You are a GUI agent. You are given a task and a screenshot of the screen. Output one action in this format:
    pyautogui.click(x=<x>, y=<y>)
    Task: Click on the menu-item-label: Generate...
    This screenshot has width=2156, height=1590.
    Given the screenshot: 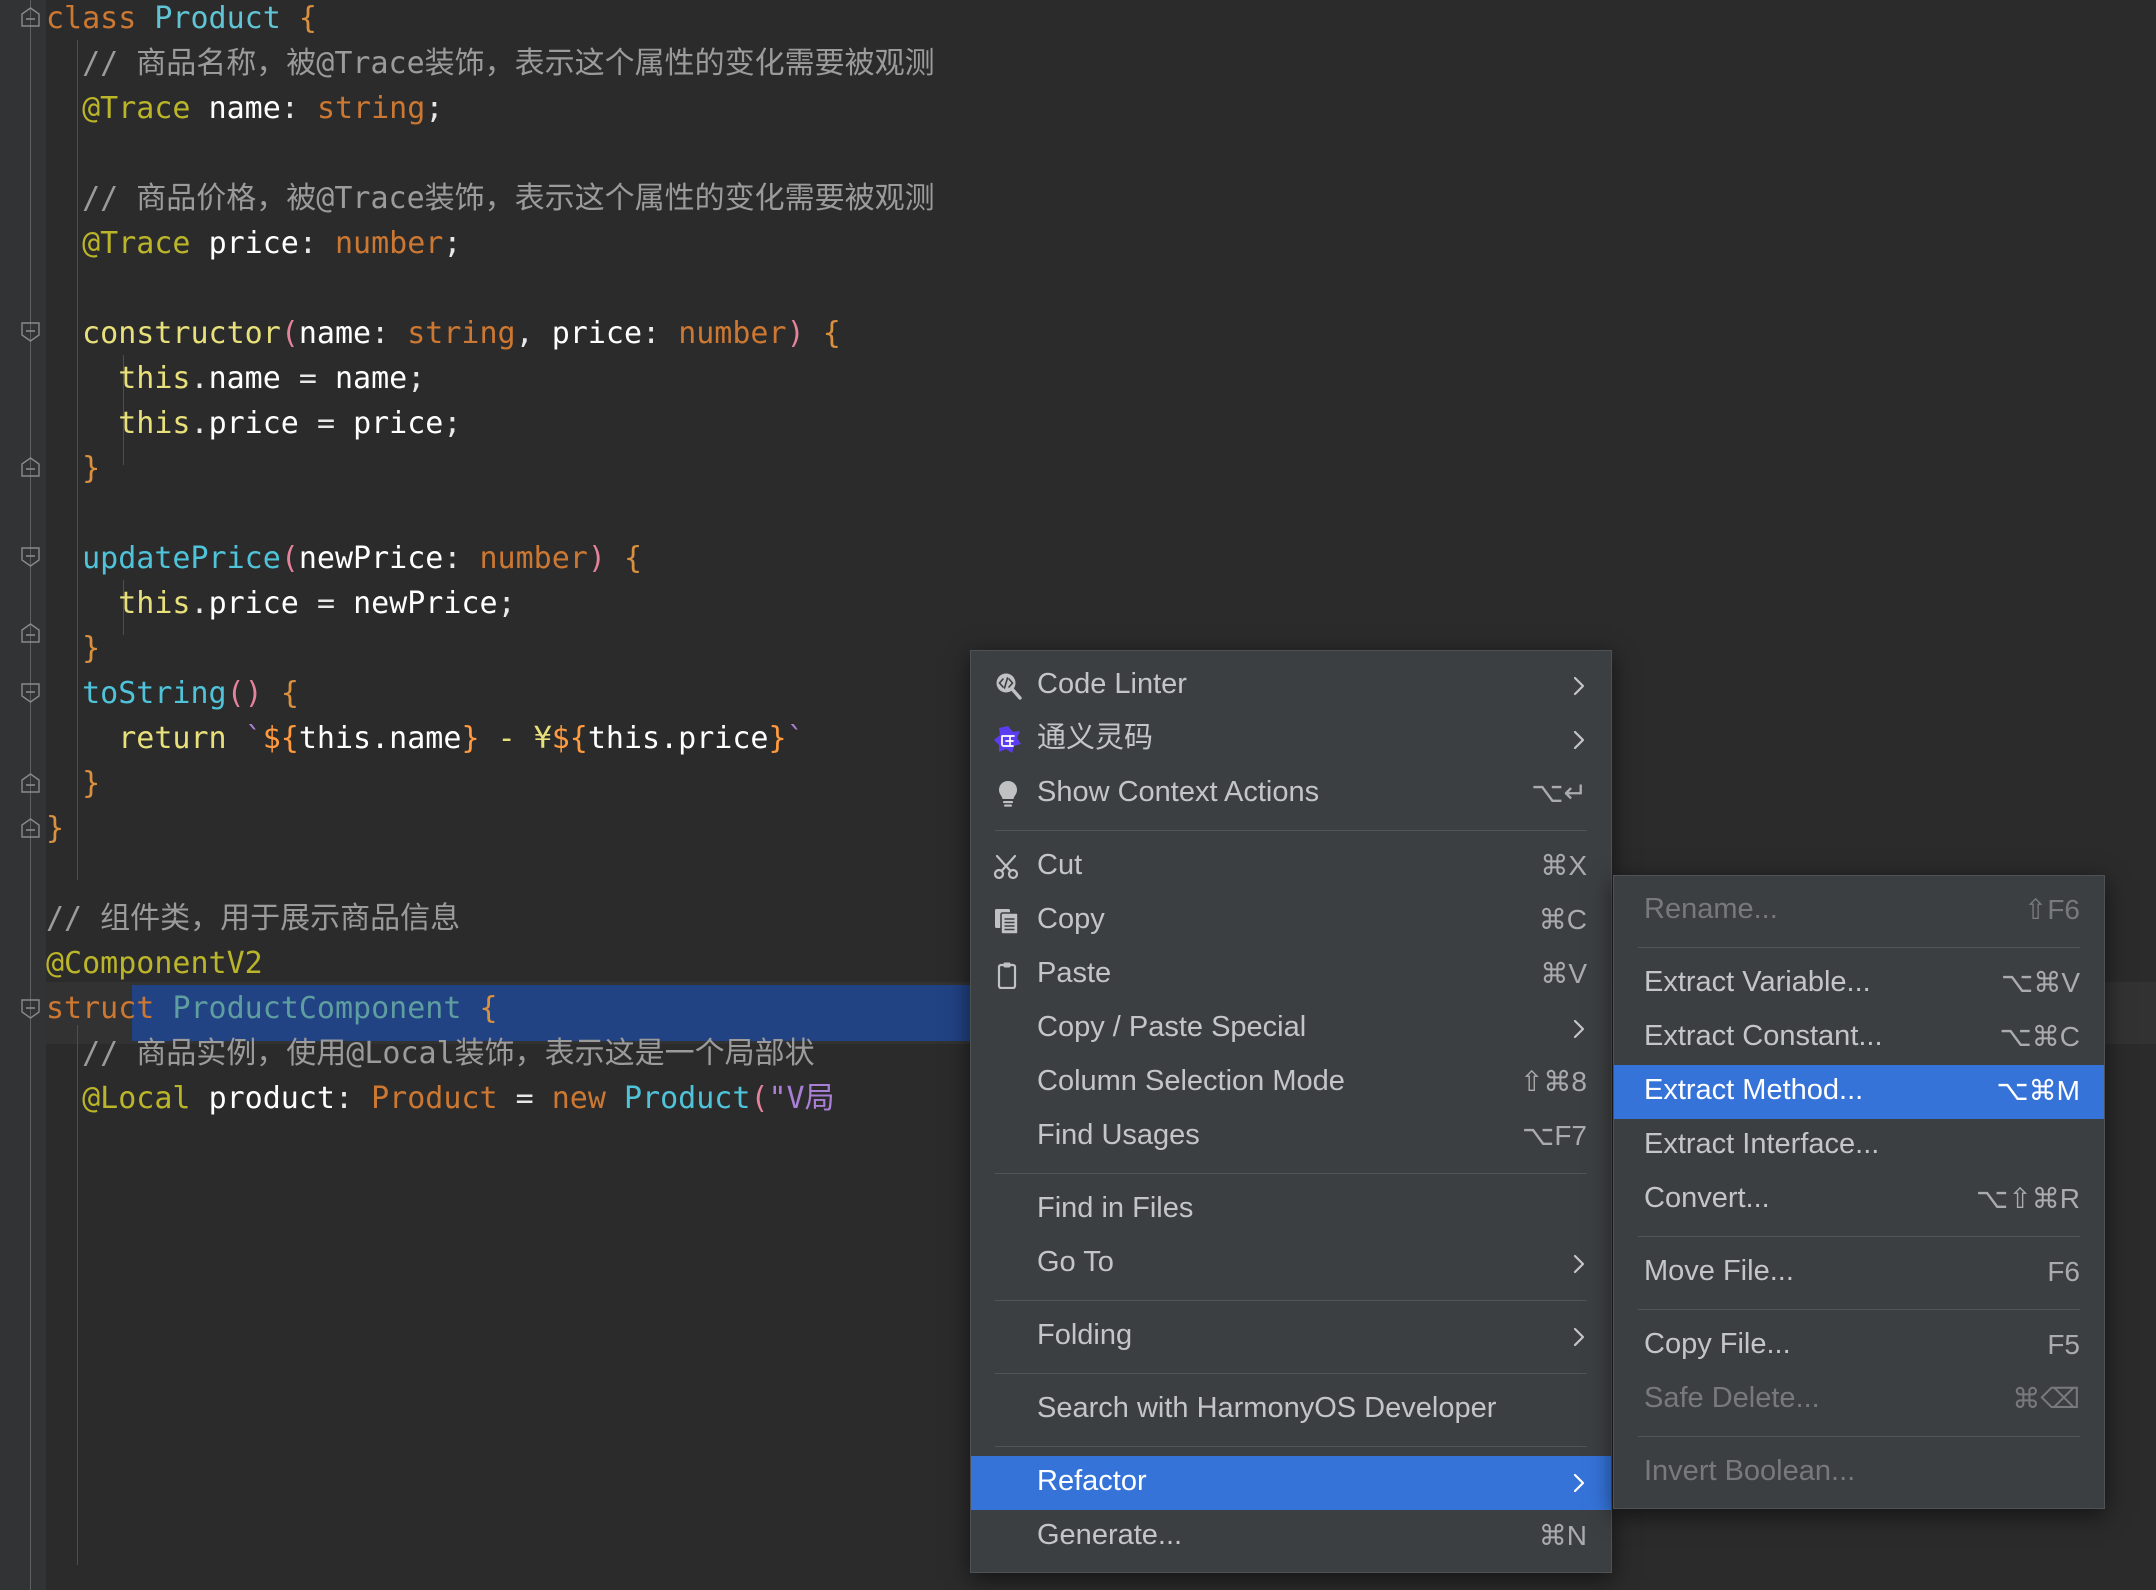 What is the action you would take?
    pyautogui.click(x=1110, y=1535)
    